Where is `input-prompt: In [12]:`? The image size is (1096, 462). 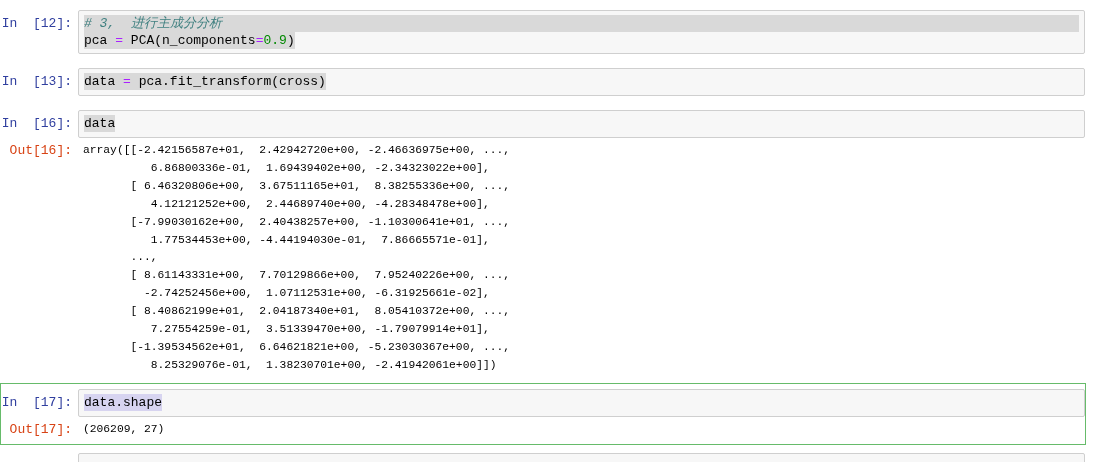
input-prompt: In [12]: is located at coordinates (36, 23).